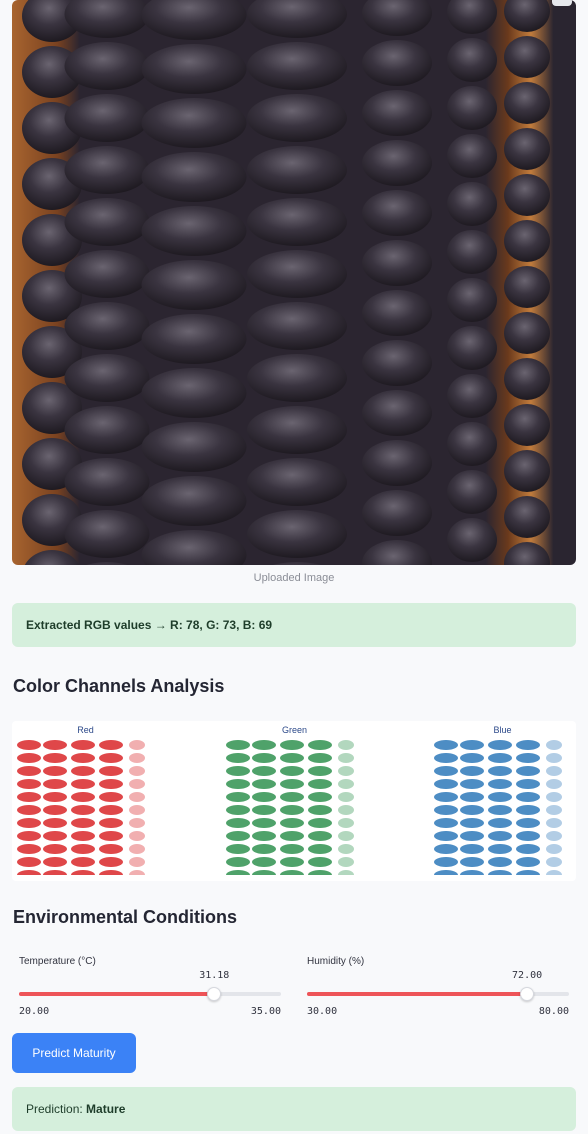  Describe the element at coordinates (553, 1011) in the screenshot. I see `humidity-max: 80.00` at that location.